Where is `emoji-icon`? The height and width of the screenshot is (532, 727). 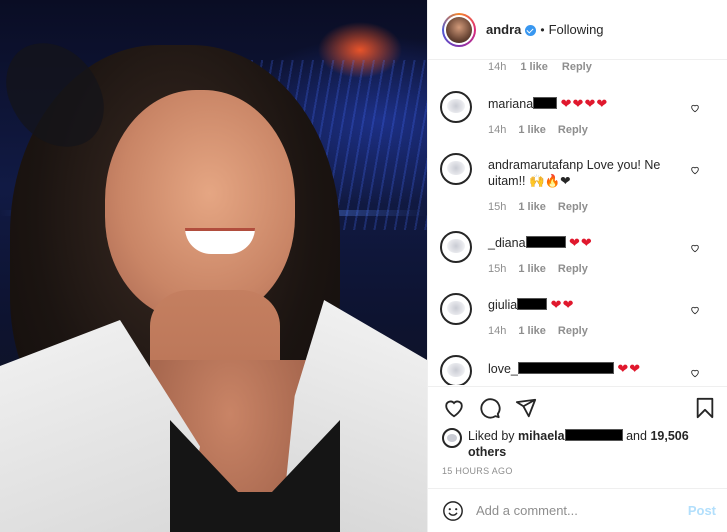
emoji-icon is located at coordinates (453, 511).